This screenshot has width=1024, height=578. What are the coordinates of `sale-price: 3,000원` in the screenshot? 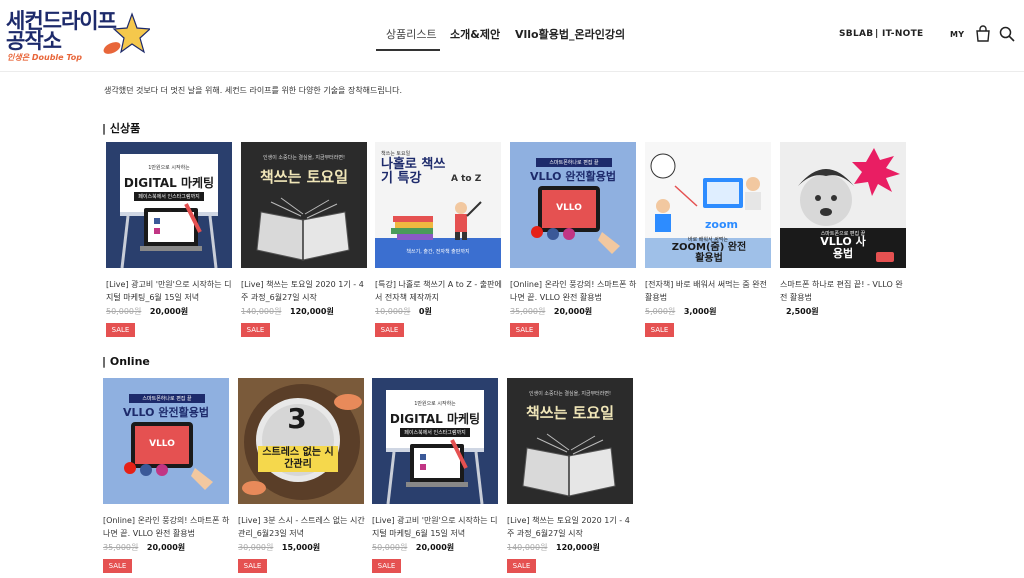 It's located at (700, 311).